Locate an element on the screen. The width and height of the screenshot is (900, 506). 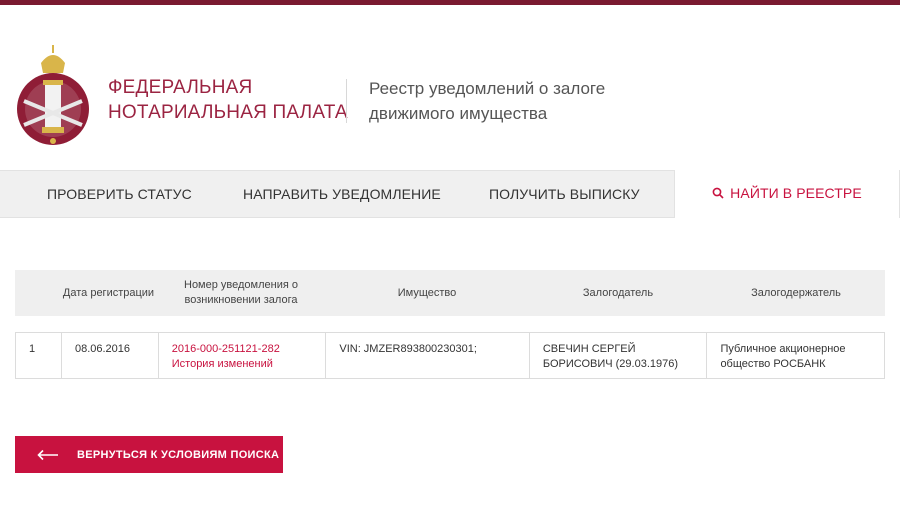
search-icon is located at coordinates (718, 193).